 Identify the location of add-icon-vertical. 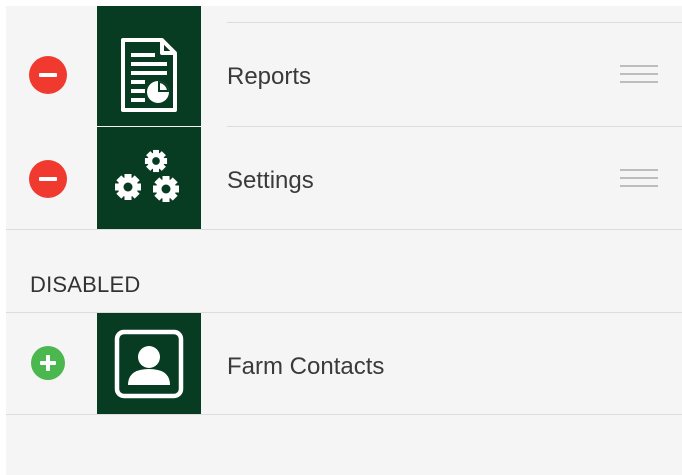
(48, 363).